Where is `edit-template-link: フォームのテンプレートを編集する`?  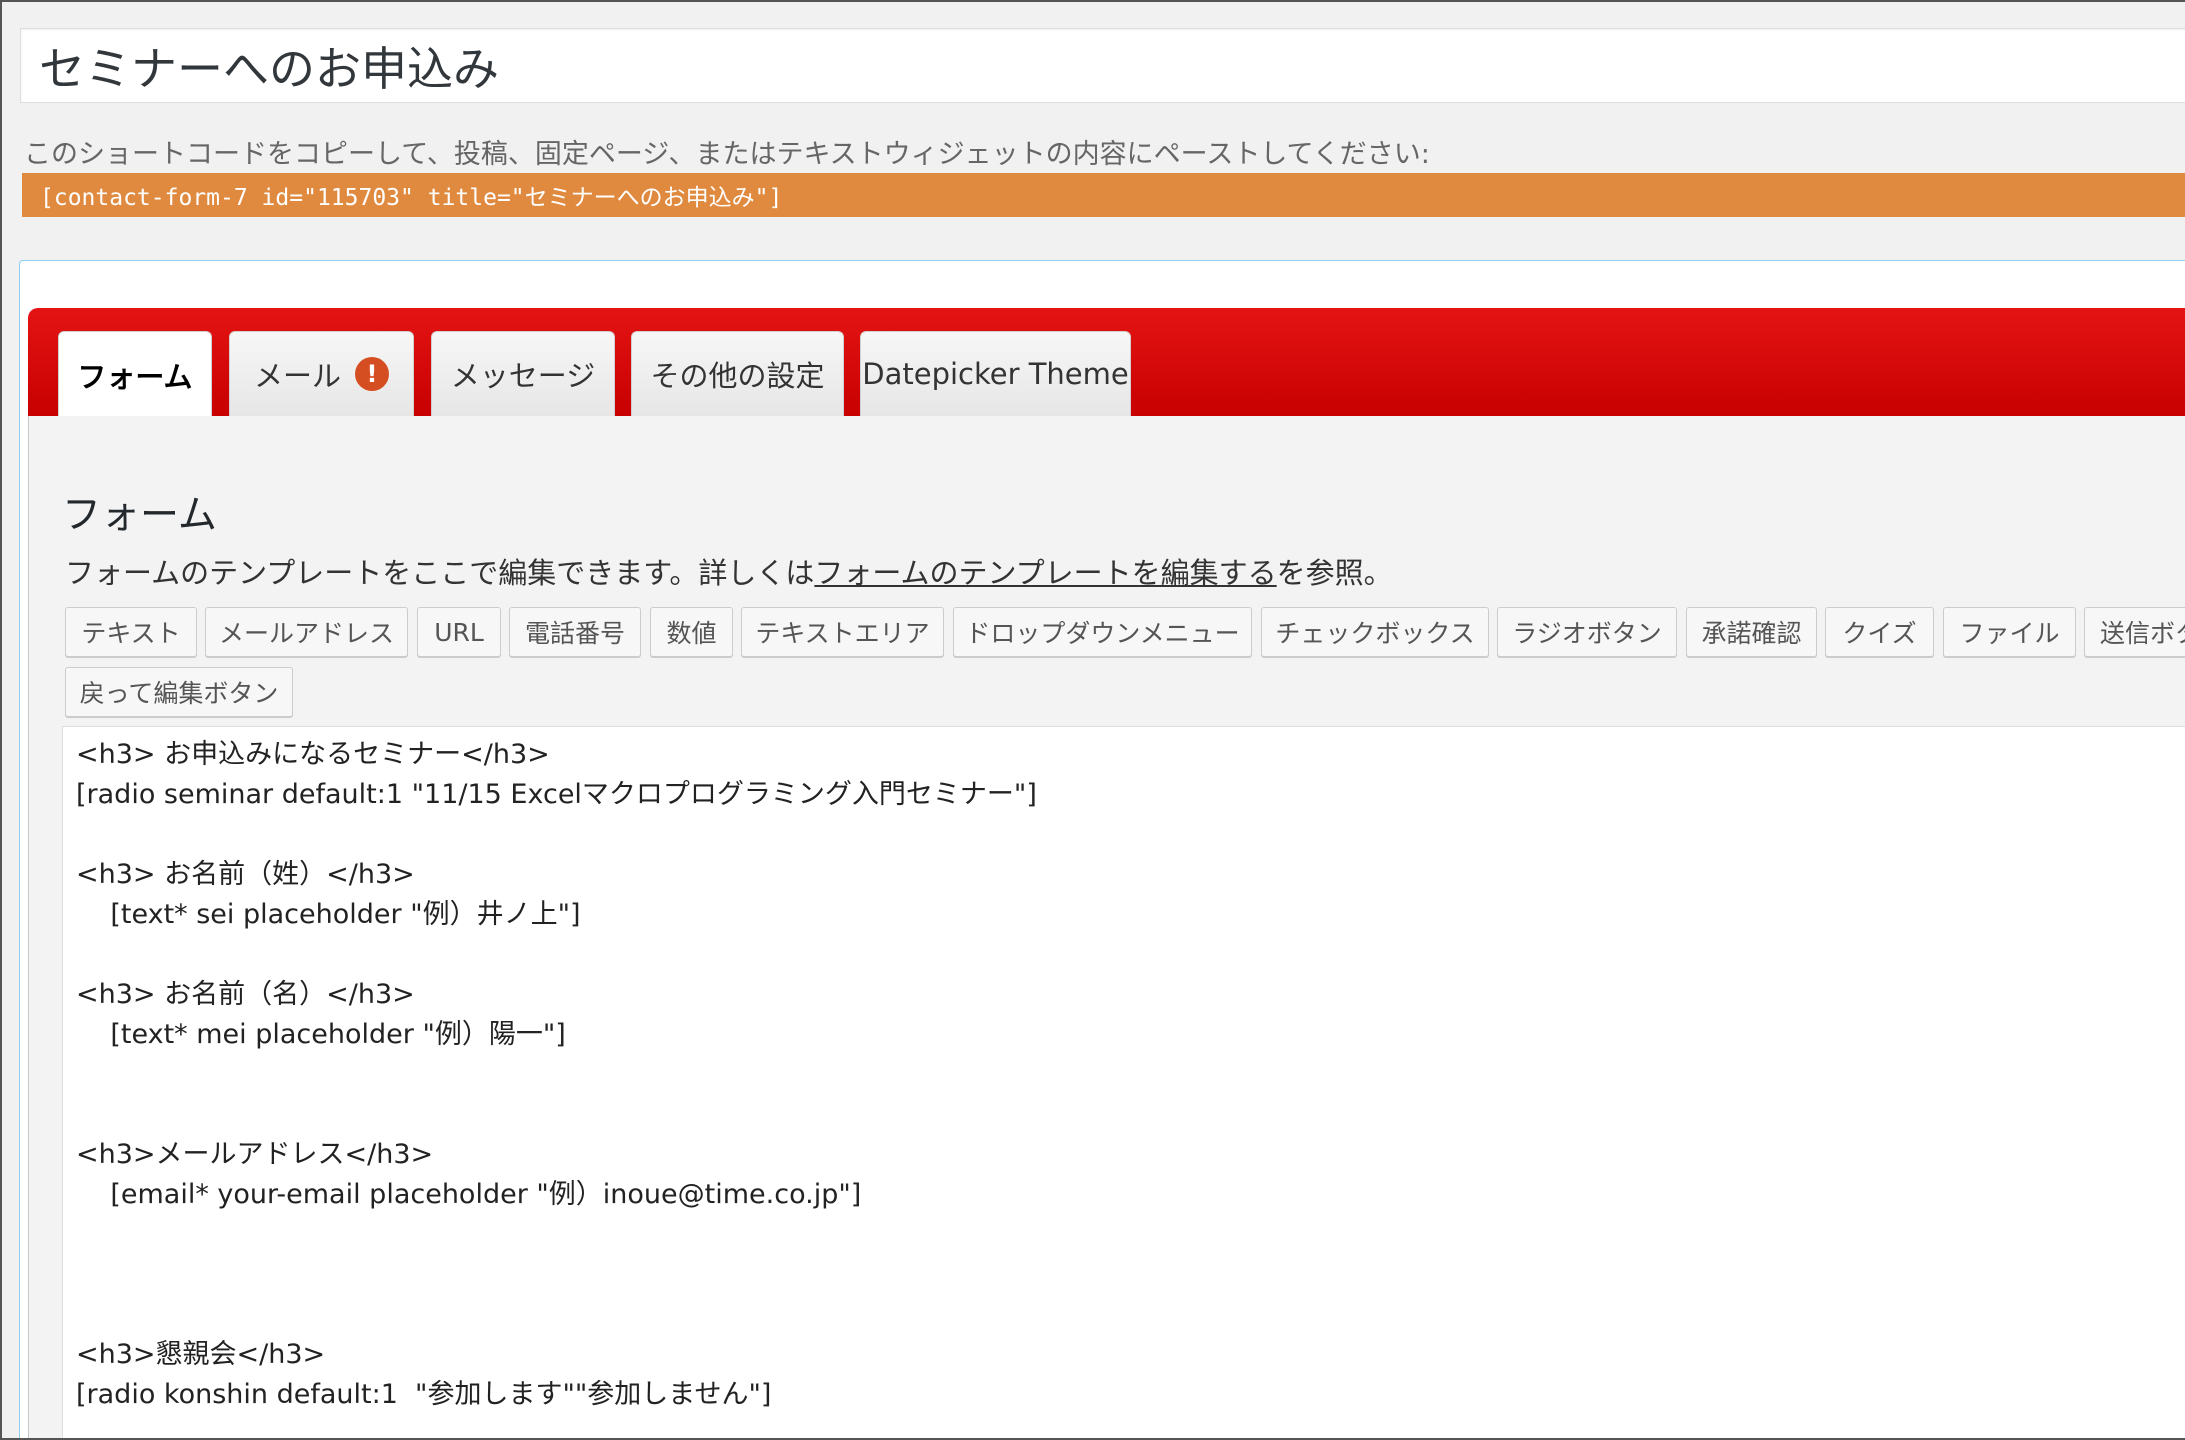
edit-template-link: フォームのテンプレートを編集する is located at coordinates (1045, 573).